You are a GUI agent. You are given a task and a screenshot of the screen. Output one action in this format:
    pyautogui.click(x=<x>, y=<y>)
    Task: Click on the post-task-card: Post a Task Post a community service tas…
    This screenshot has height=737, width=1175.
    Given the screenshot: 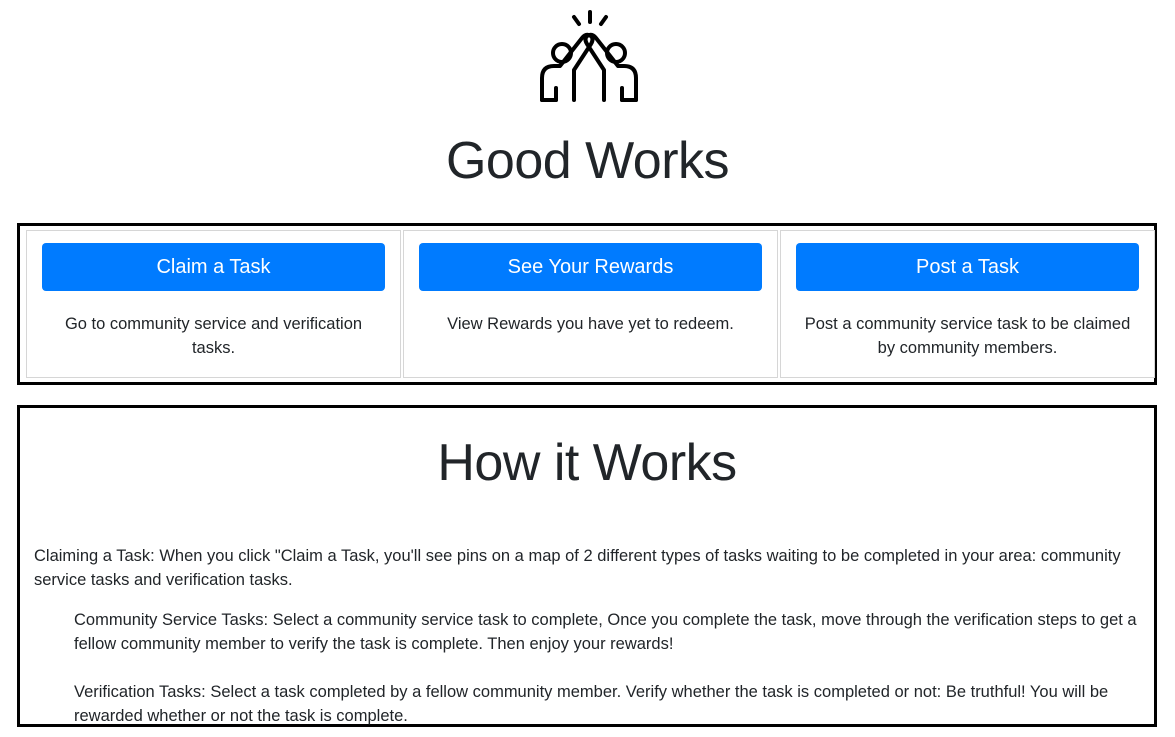 What is the action you would take?
    pyautogui.click(x=967, y=304)
    